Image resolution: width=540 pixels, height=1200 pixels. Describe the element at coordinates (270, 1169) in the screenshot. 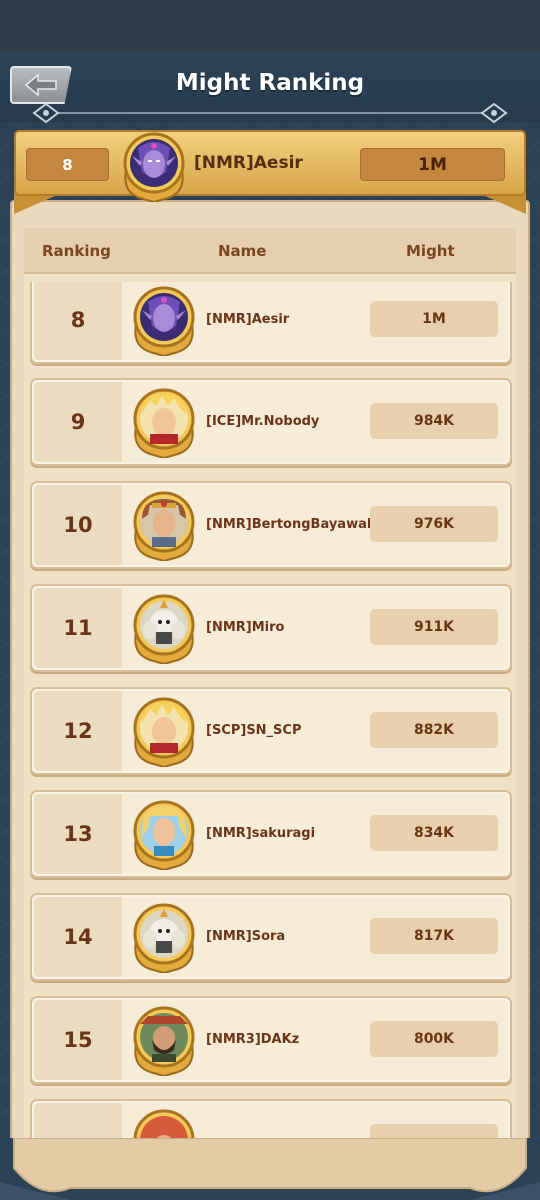

I see `scroll-bottom-curl` at that location.